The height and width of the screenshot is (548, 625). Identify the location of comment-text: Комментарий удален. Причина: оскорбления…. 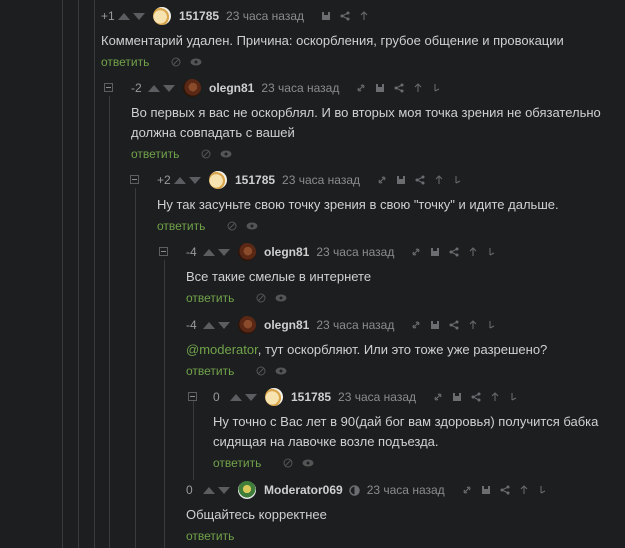
(332, 40).